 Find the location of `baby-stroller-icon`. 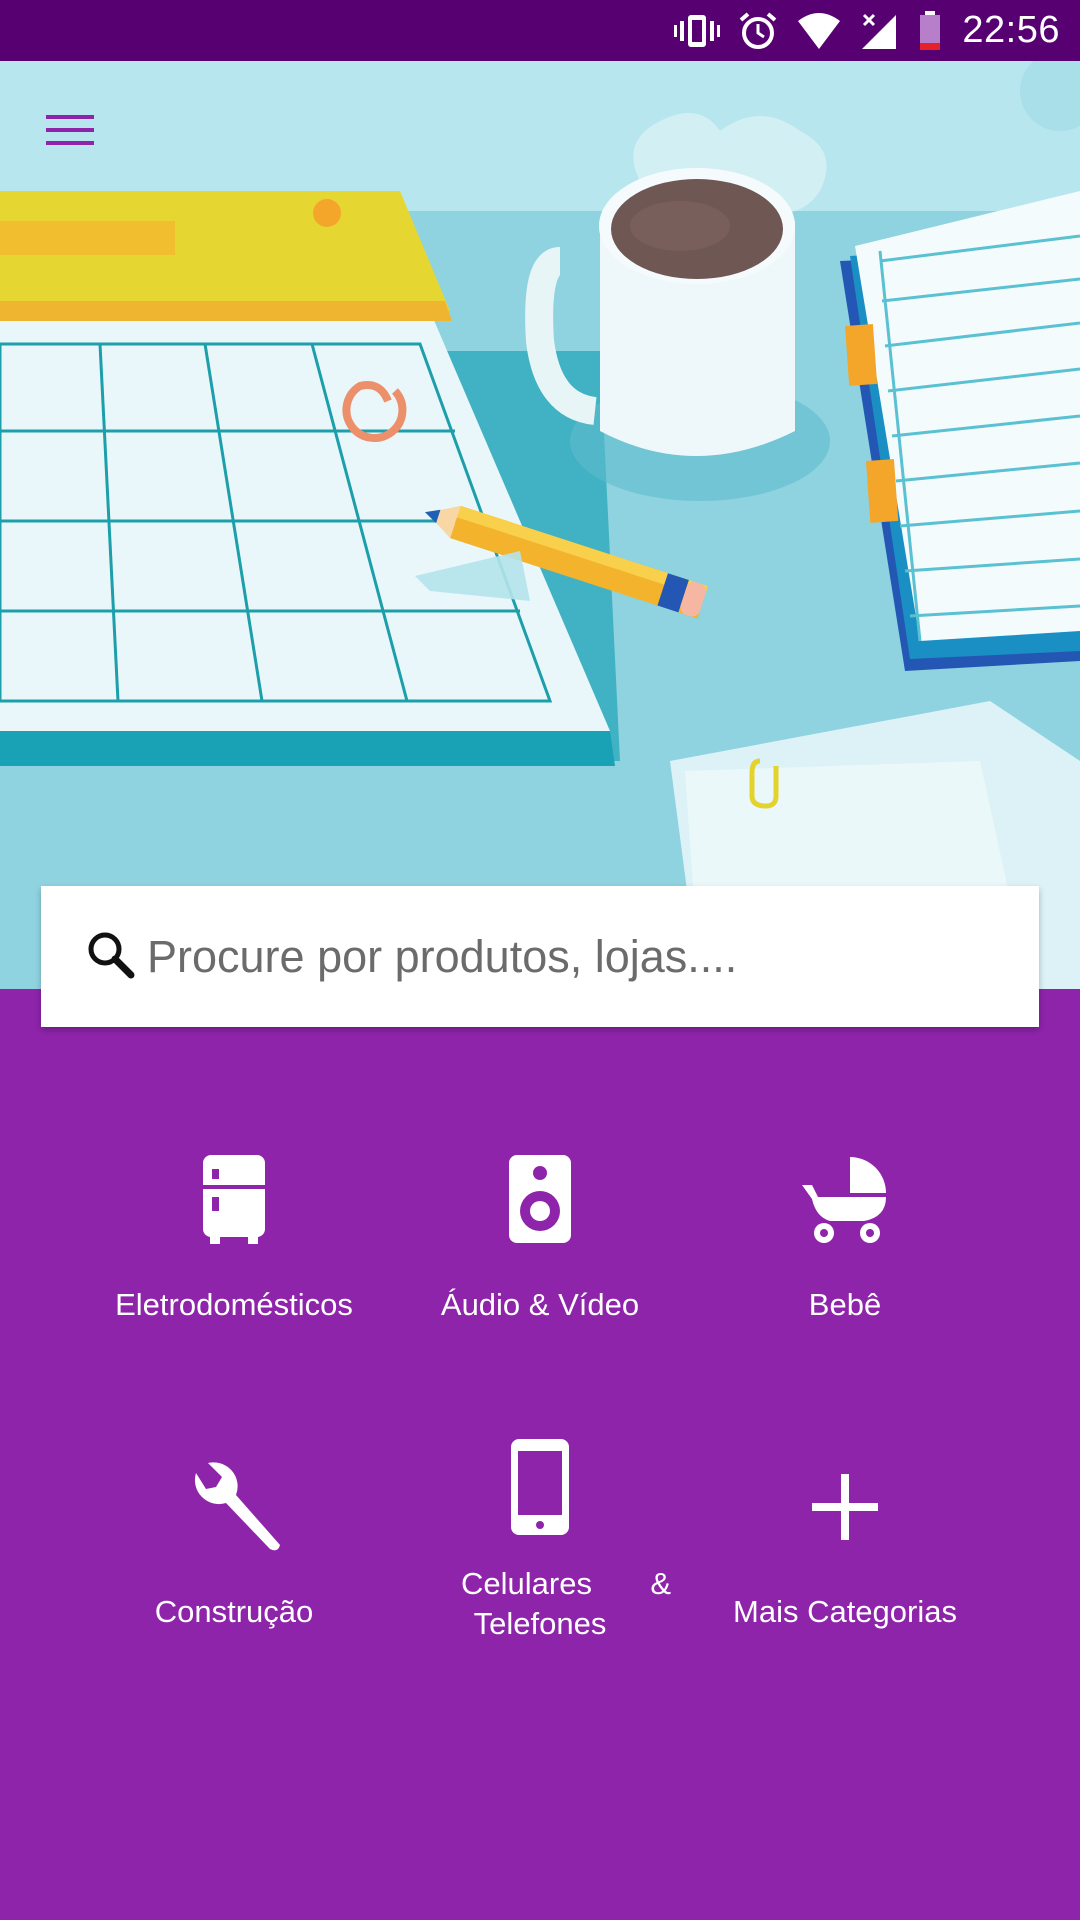

baby-stroller-icon is located at coordinates (845, 1200).